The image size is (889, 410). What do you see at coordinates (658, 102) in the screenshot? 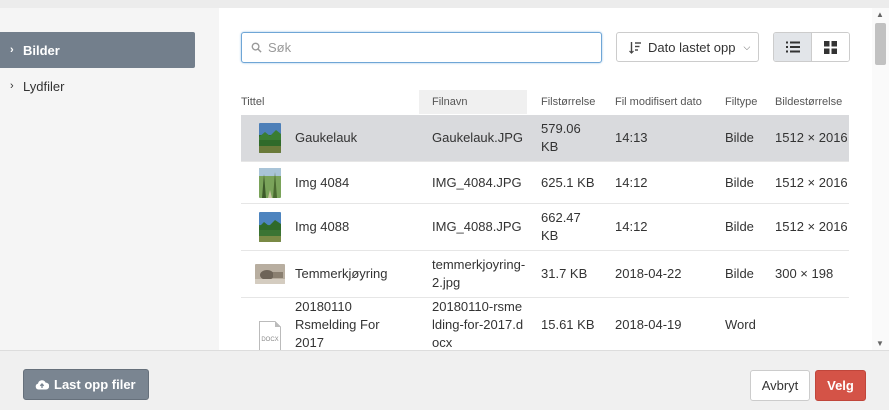
I see `column-header-modified: Fil modifisert dato` at bounding box center [658, 102].